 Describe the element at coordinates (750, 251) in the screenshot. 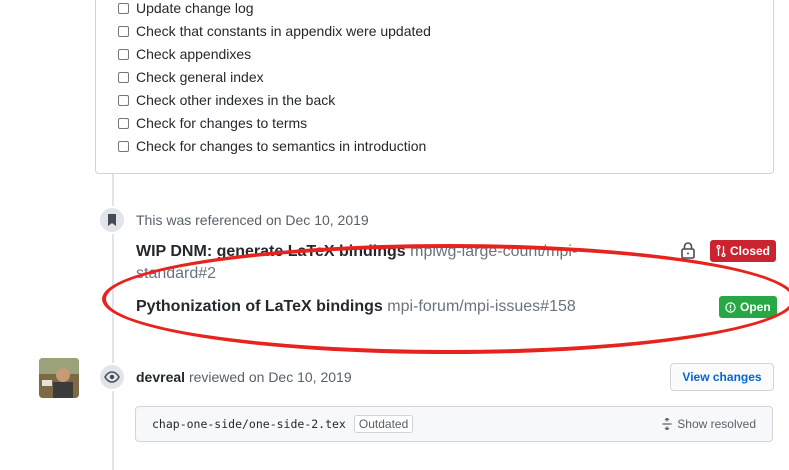

I see `state-label: Closed` at that location.